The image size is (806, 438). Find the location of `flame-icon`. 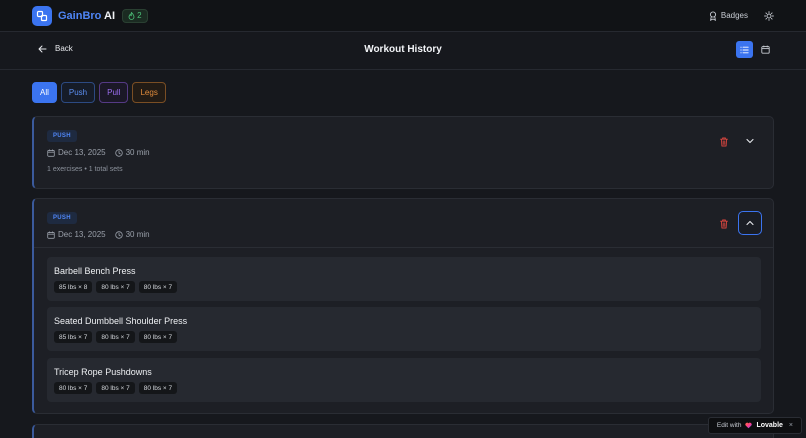

flame-icon is located at coordinates (131, 15).